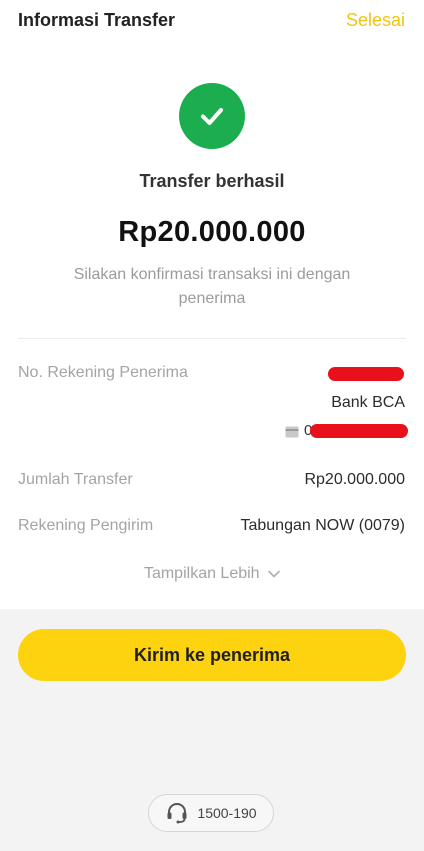 The width and height of the screenshot is (424, 851). What do you see at coordinates (212, 232) in the screenshot?
I see `transfer-amount: Rp20.000.000` at bounding box center [212, 232].